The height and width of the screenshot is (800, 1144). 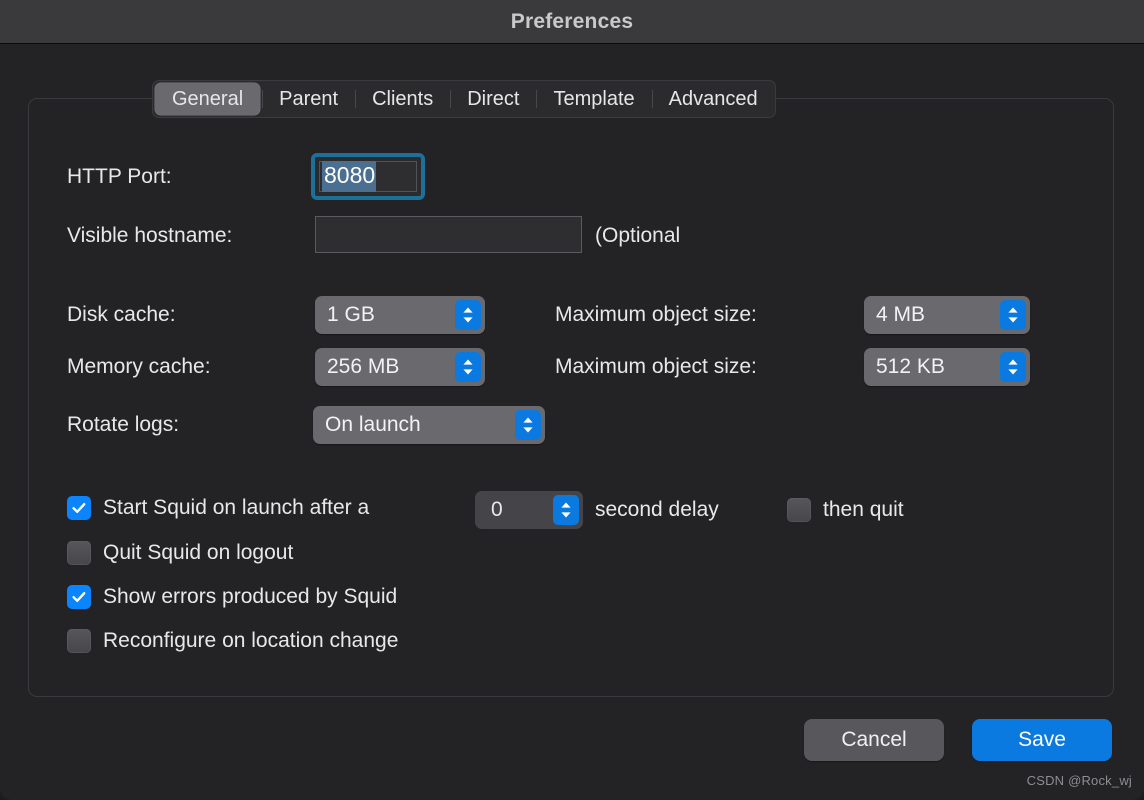 I want to click on rotate-logs-label: Rotate logs:, so click(x=123, y=424).